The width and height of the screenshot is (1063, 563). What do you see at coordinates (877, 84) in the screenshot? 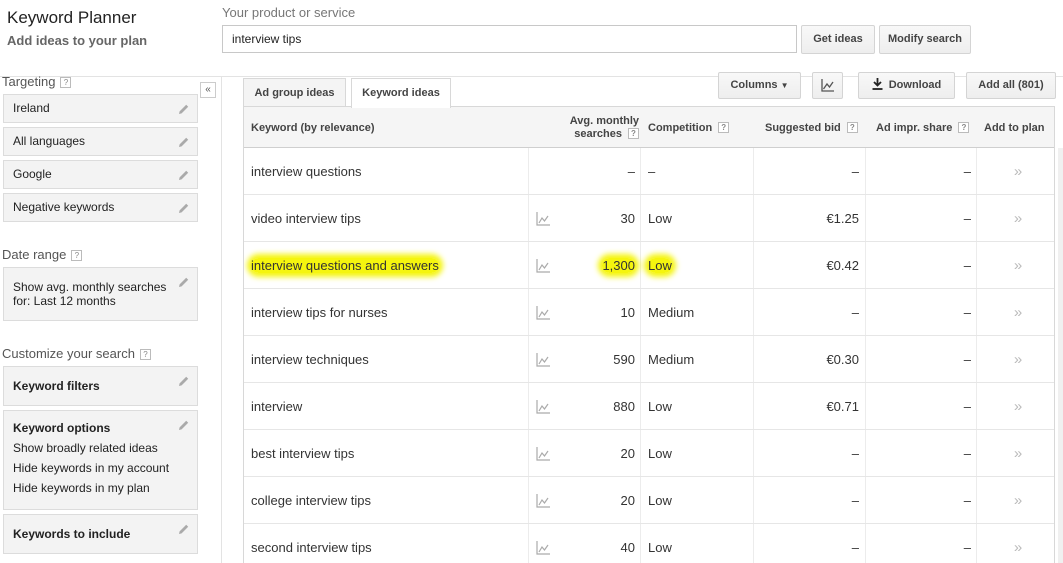
I see `download-icon` at bounding box center [877, 84].